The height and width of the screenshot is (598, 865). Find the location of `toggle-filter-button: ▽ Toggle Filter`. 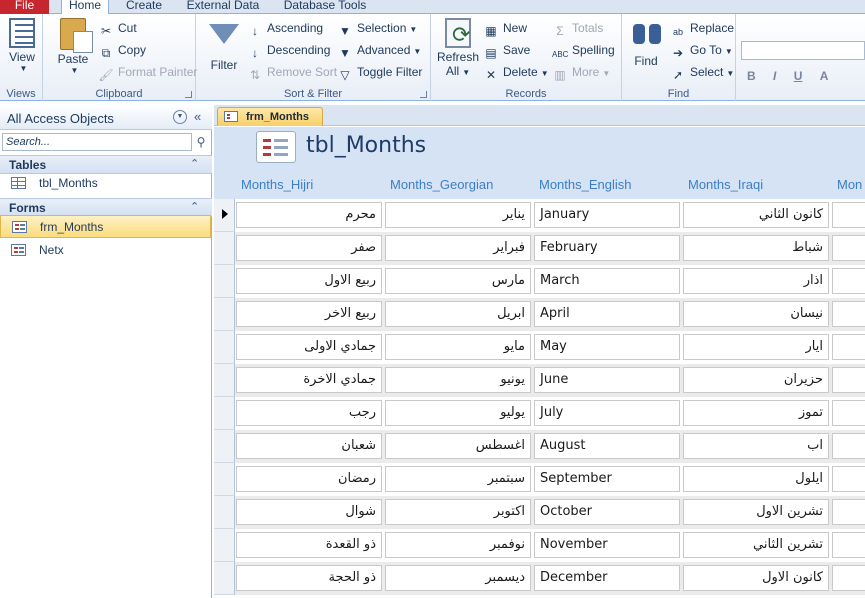

toggle-filter-button: ▽ Toggle Filter is located at coordinates (379, 72).